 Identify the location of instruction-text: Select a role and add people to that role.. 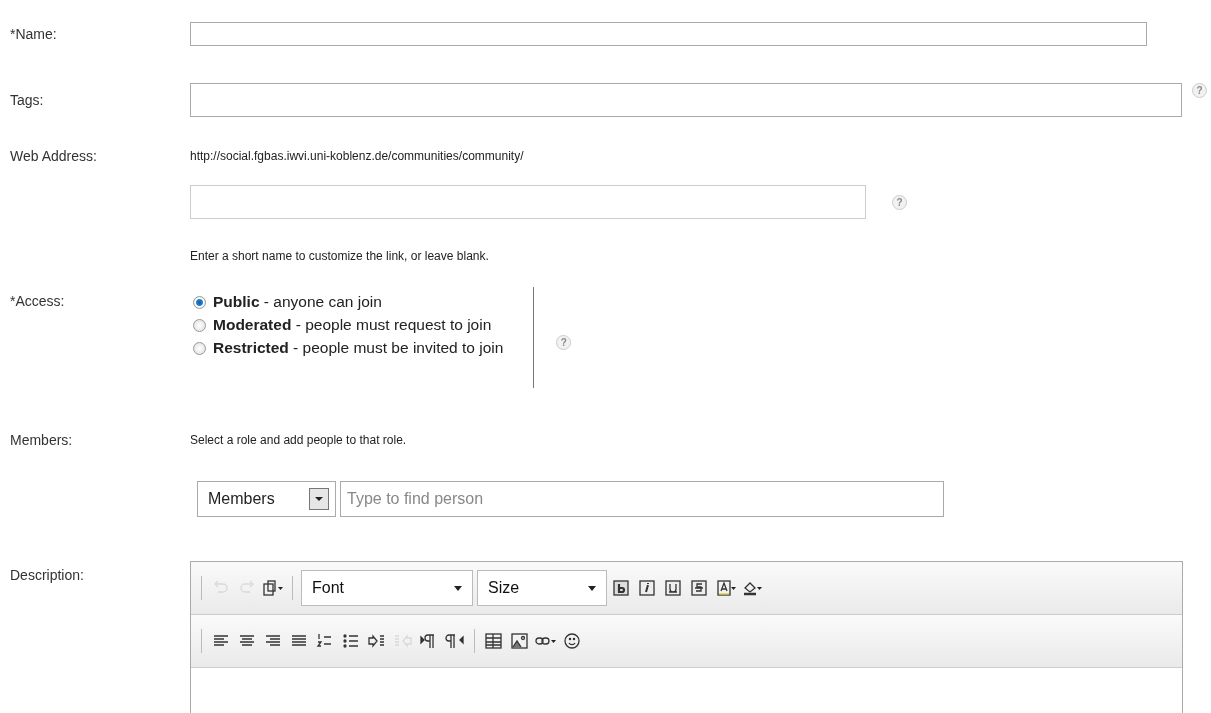
(298, 440).